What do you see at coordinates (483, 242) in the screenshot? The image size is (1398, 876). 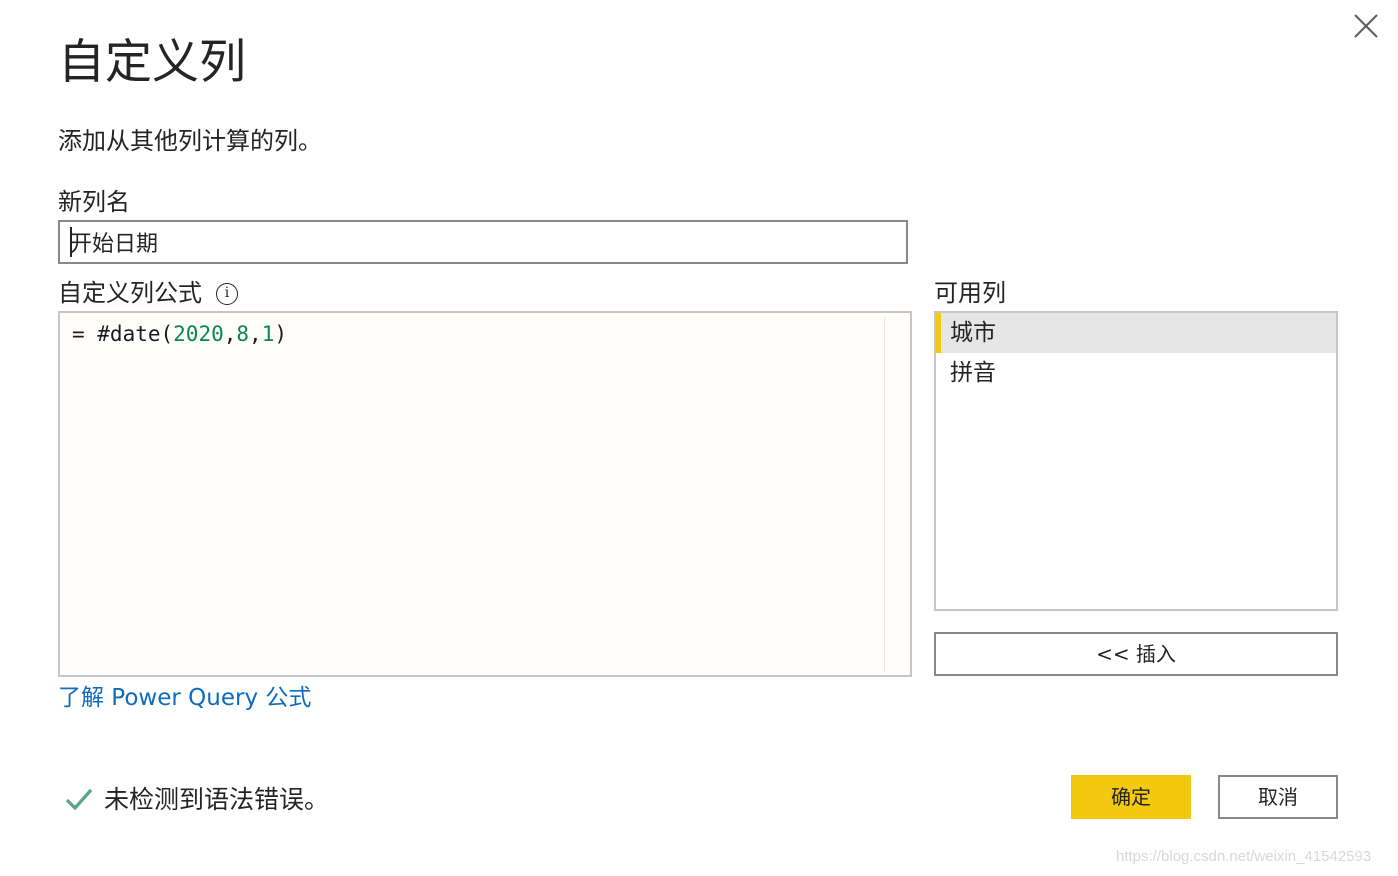 I see `new-column-name-input` at bounding box center [483, 242].